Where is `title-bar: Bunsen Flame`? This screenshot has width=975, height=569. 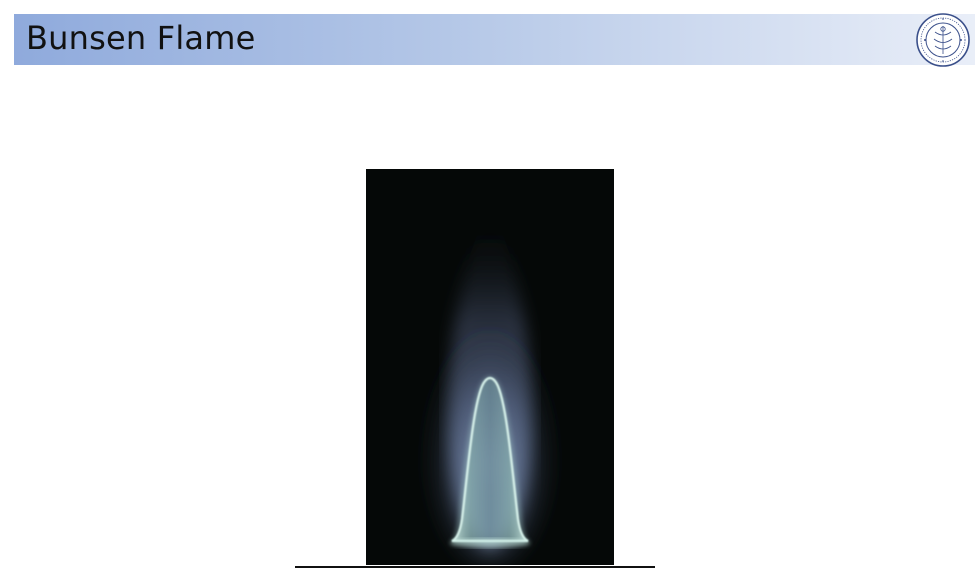 title-bar: Bunsen Flame is located at coordinates (494, 39).